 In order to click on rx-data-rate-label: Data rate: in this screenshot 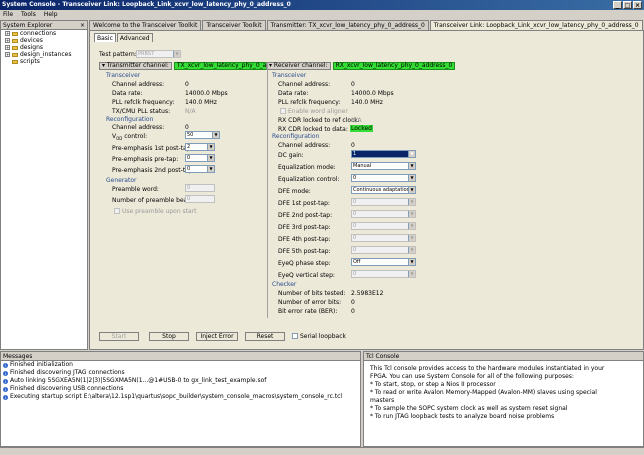, I will do `click(293, 93)`.